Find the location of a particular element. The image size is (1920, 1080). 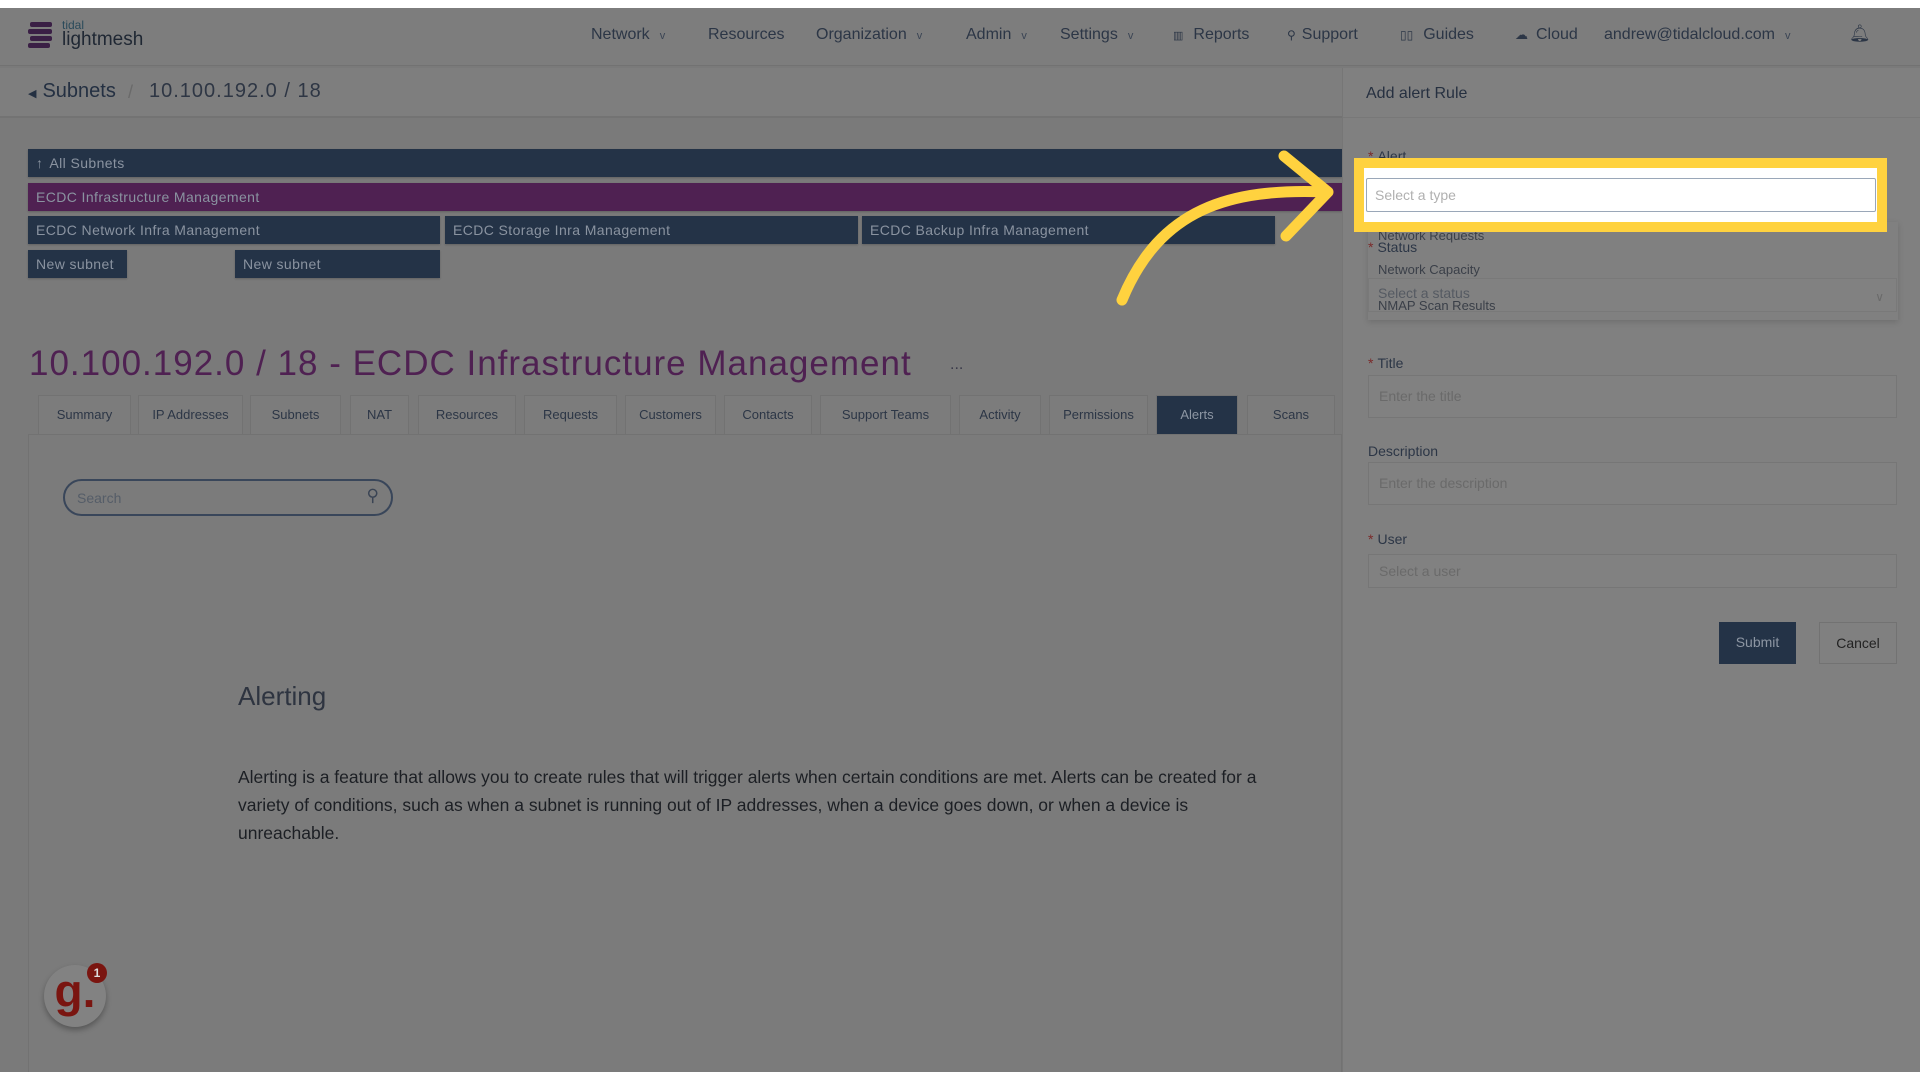

status-label: * Status is located at coordinates (1393, 247).